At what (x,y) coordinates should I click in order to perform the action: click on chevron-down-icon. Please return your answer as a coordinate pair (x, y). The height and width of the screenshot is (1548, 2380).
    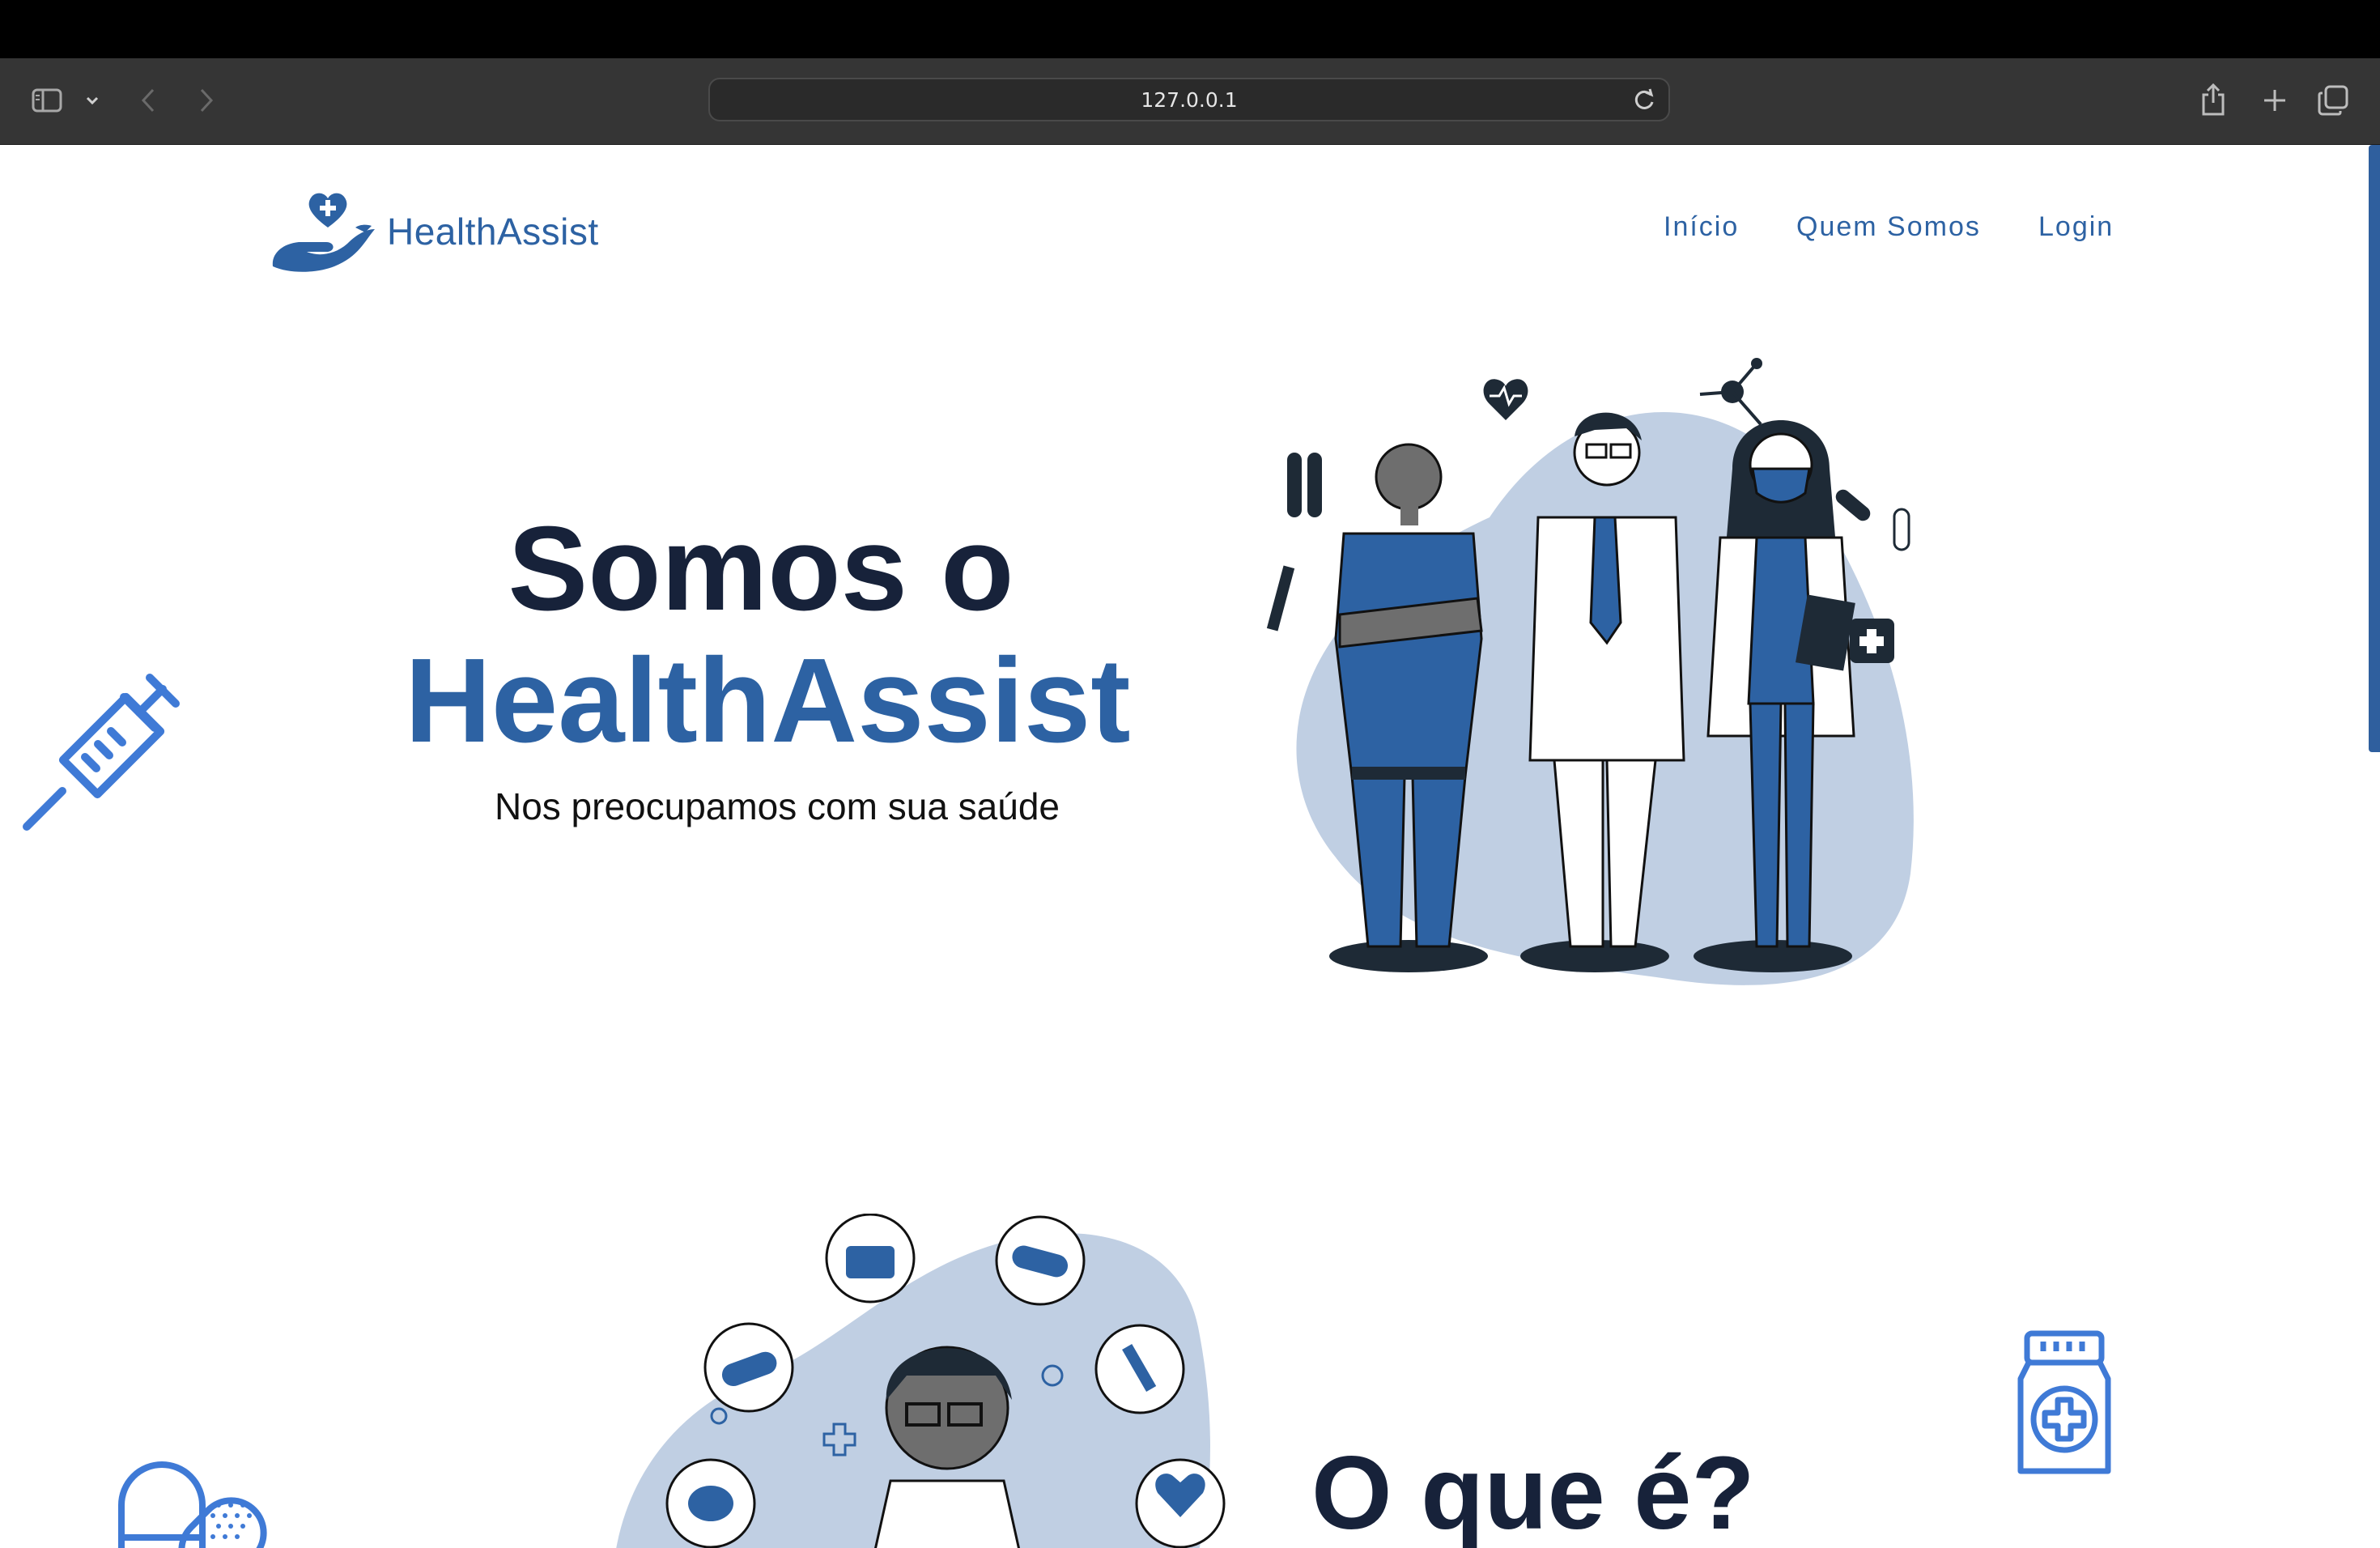
    Looking at the image, I should click on (92, 100).